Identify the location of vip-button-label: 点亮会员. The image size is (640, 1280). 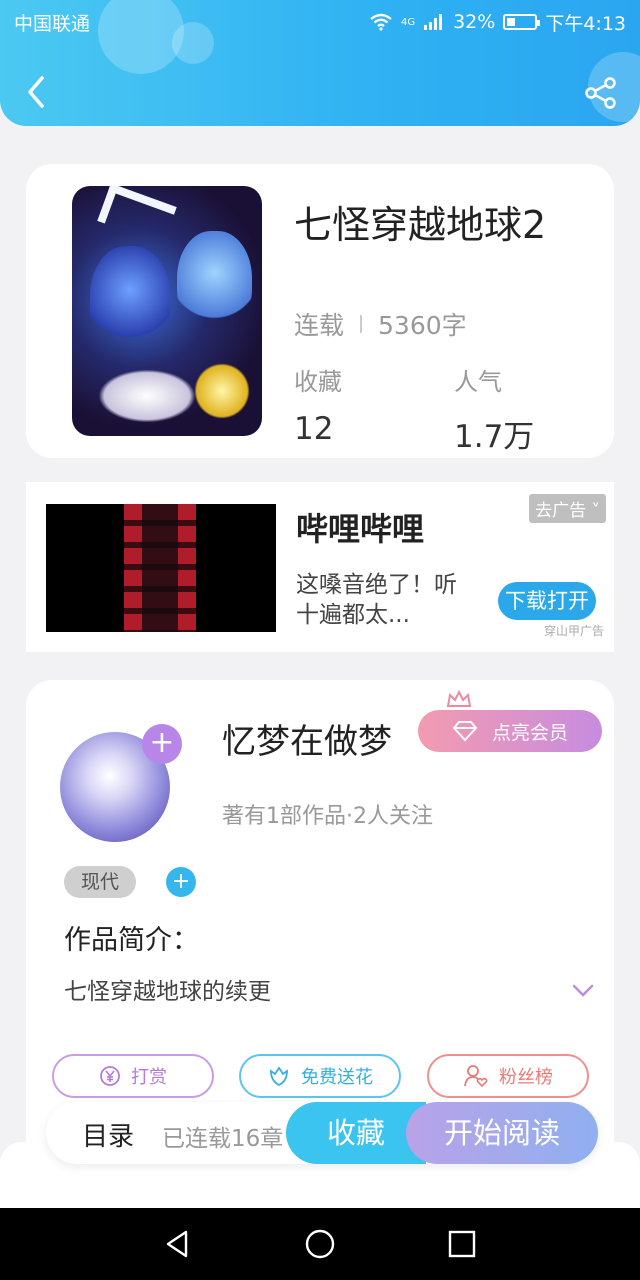
(529, 732).